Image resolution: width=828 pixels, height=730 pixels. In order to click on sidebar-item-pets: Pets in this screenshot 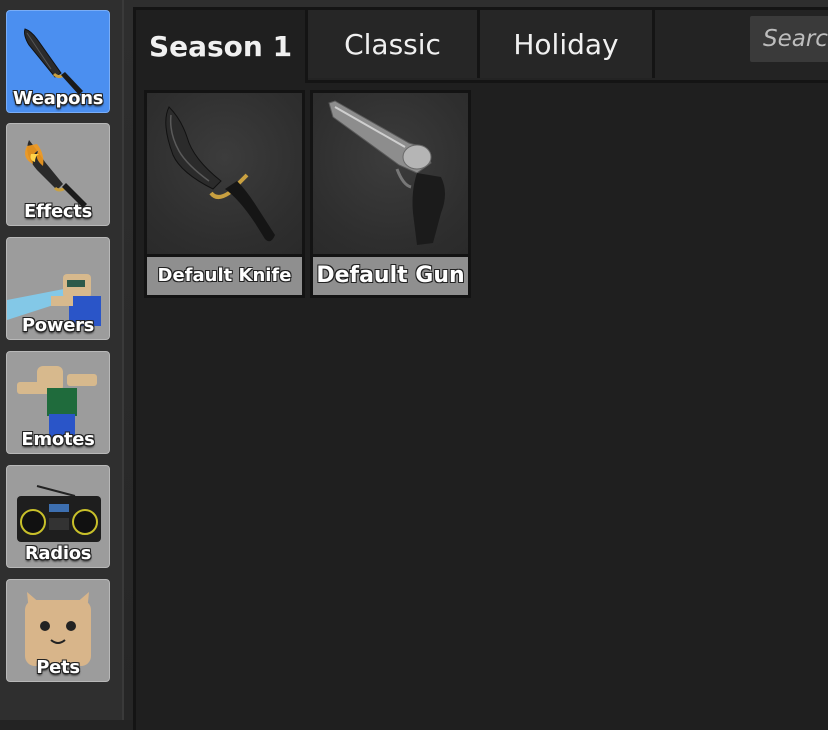, I will do `click(58, 630)`.